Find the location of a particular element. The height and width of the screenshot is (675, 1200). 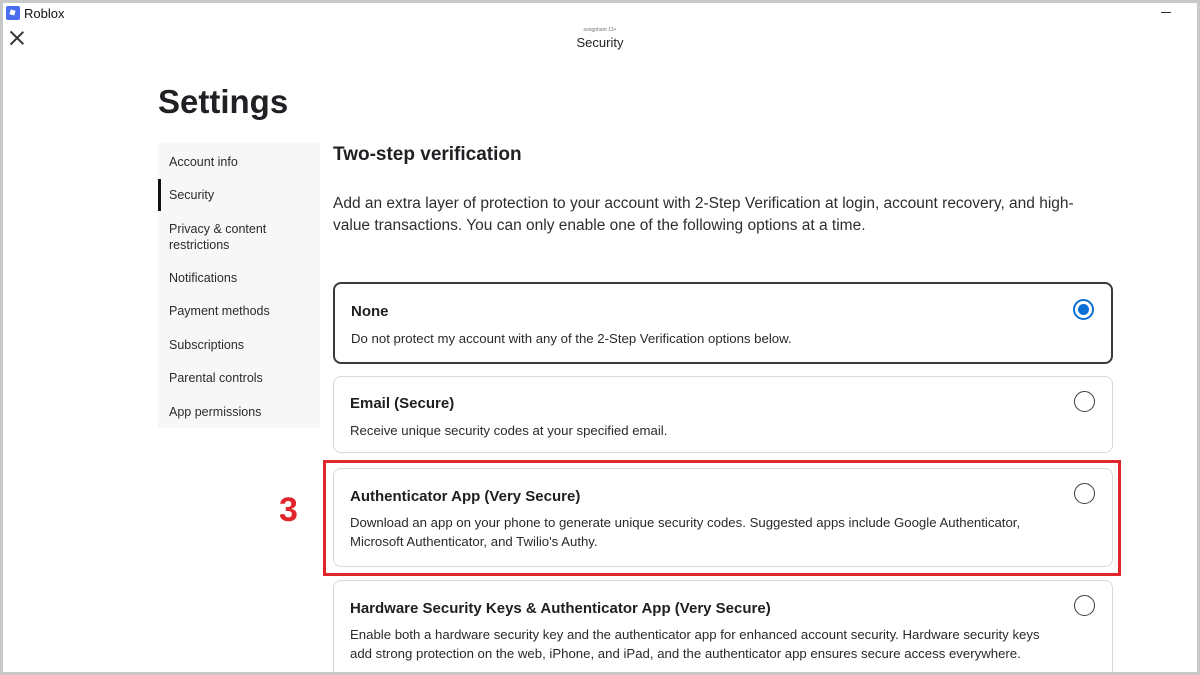

user-tag: songpham 13+ is located at coordinates (600, 30).